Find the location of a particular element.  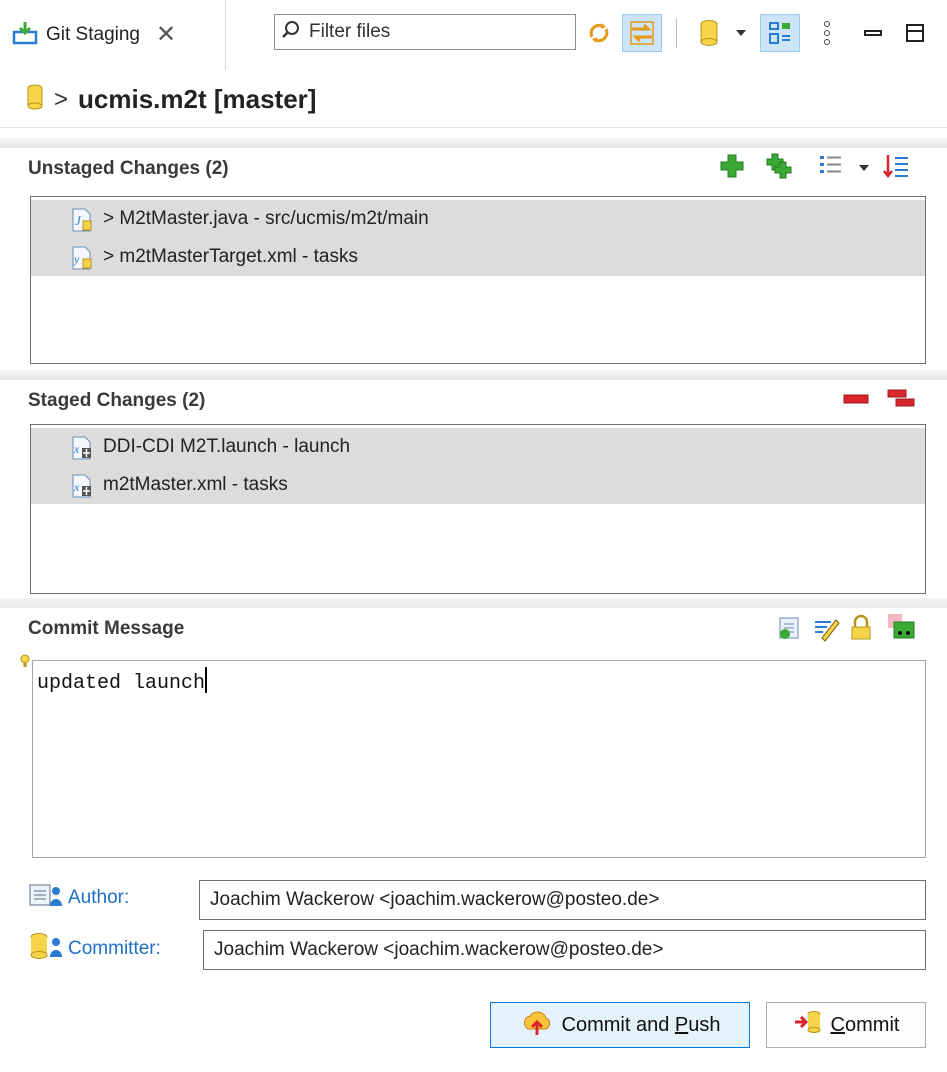

commit-and-push-button: Commit and Push is located at coordinates (620, 1025).